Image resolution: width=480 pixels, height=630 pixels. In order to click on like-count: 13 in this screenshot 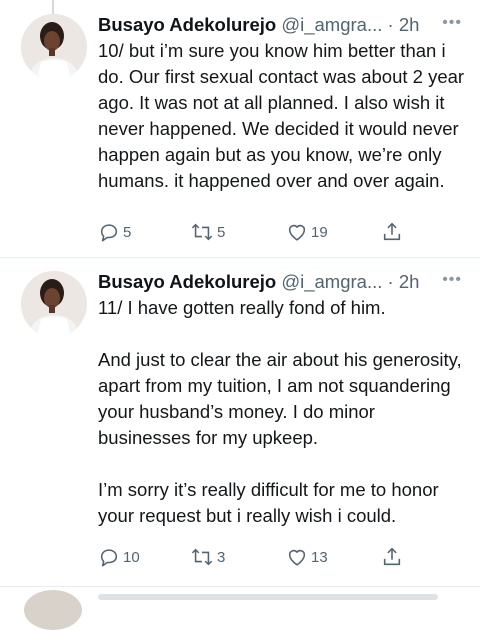, I will do `click(319, 557)`.